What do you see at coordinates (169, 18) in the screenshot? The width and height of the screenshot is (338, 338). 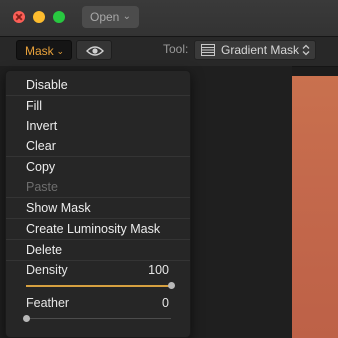 I see `title-bar: Open ⌄` at bounding box center [169, 18].